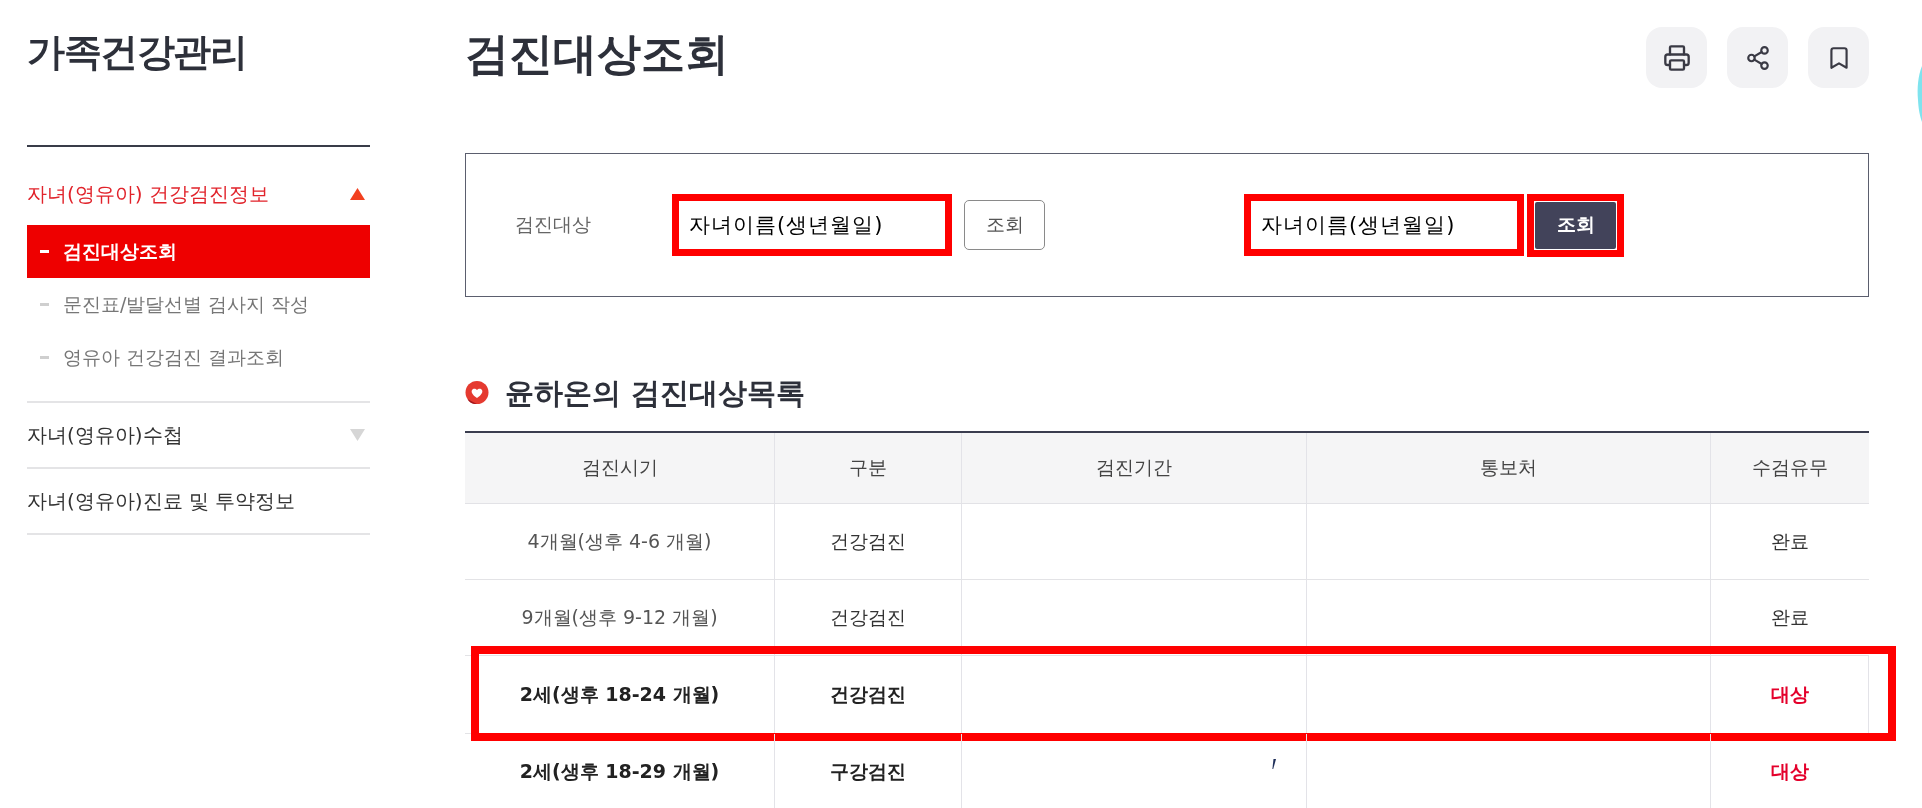  I want to click on status-cell: 대상, so click(1790, 694).